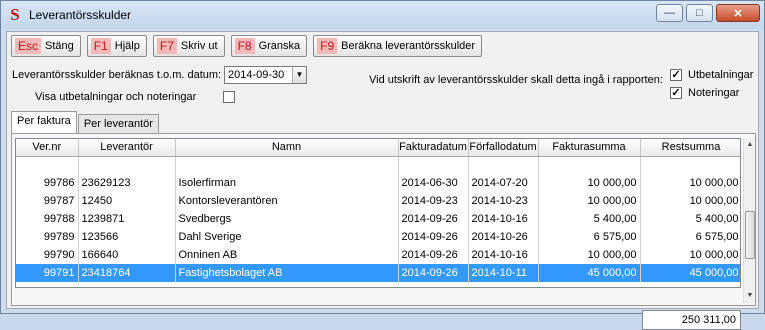 This screenshot has height=330, width=765. Describe the element at coordinates (80, 15) in the screenshot. I see `window-title: Leverantörsskulder` at that location.